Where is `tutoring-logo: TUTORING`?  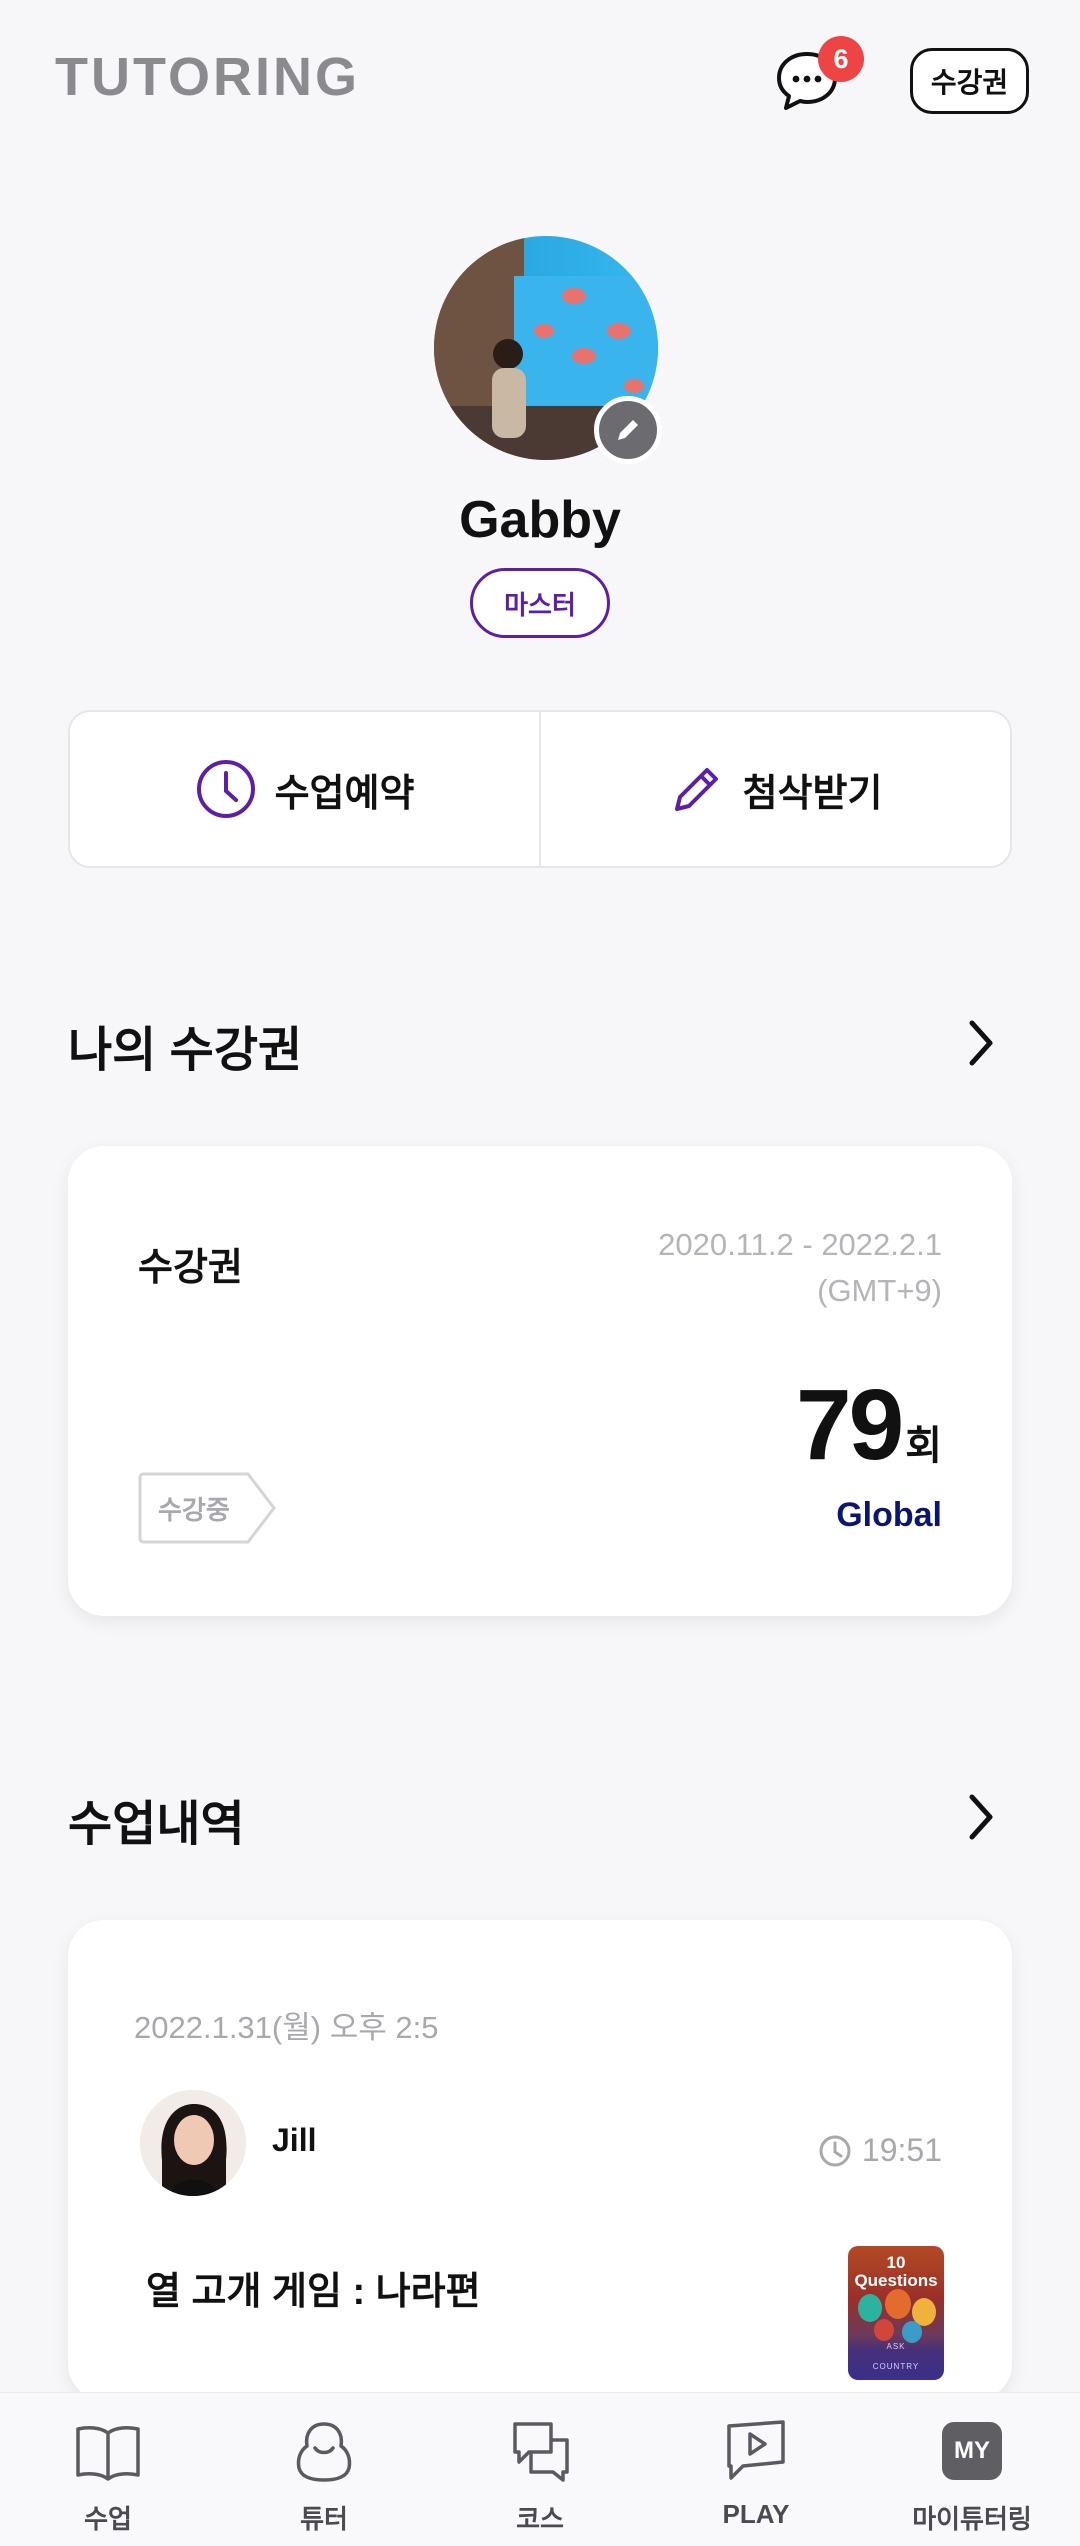
tutoring-logo: TUTORING is located at coordinates (207, 77).